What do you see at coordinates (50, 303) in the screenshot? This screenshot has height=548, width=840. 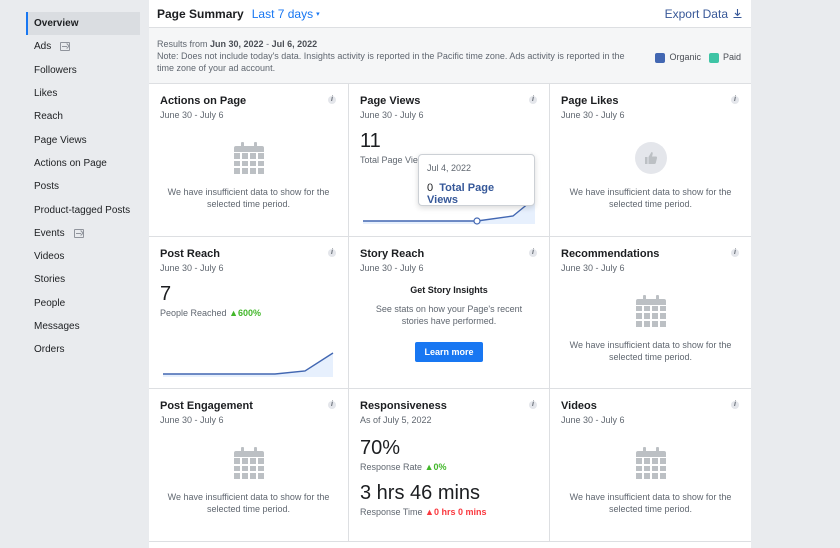 I see `sidebar-item-label: People` at bounding box center [50, 303].